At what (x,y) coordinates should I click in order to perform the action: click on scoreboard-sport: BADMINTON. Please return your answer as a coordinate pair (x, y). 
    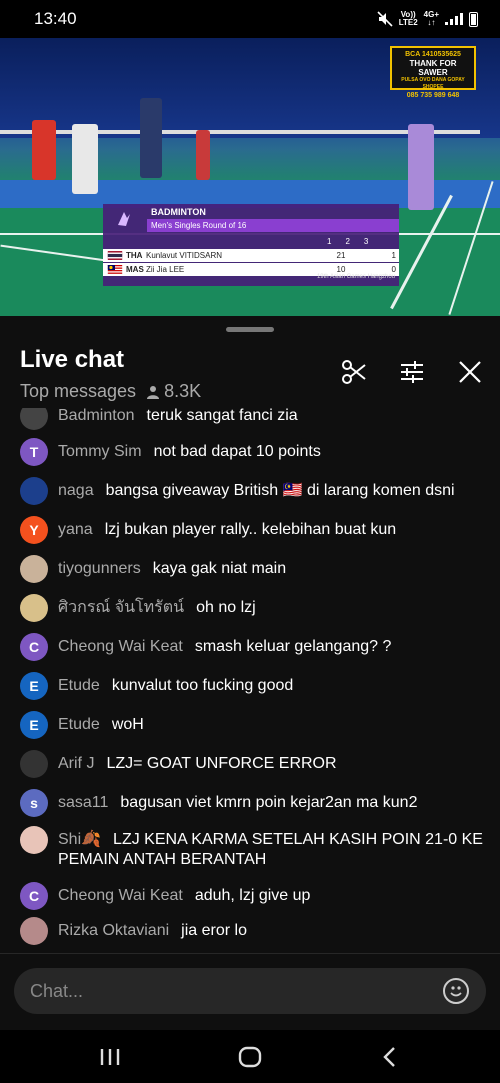
    Looking at the image, I should click on (178, 212).